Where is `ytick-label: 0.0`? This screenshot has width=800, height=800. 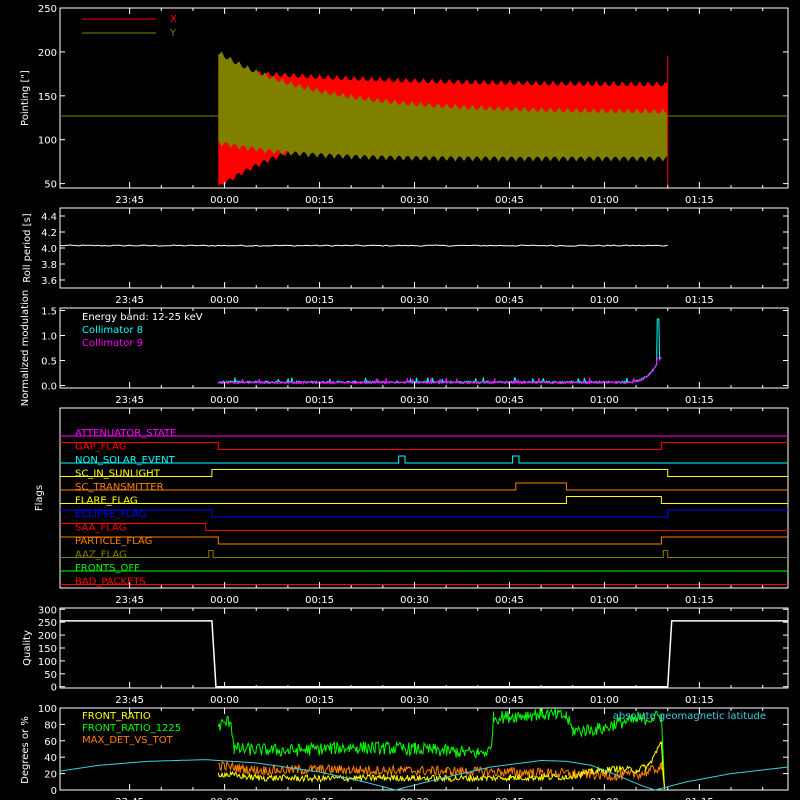
ytick-label: 0.0 is located at coordinates (49, 387).